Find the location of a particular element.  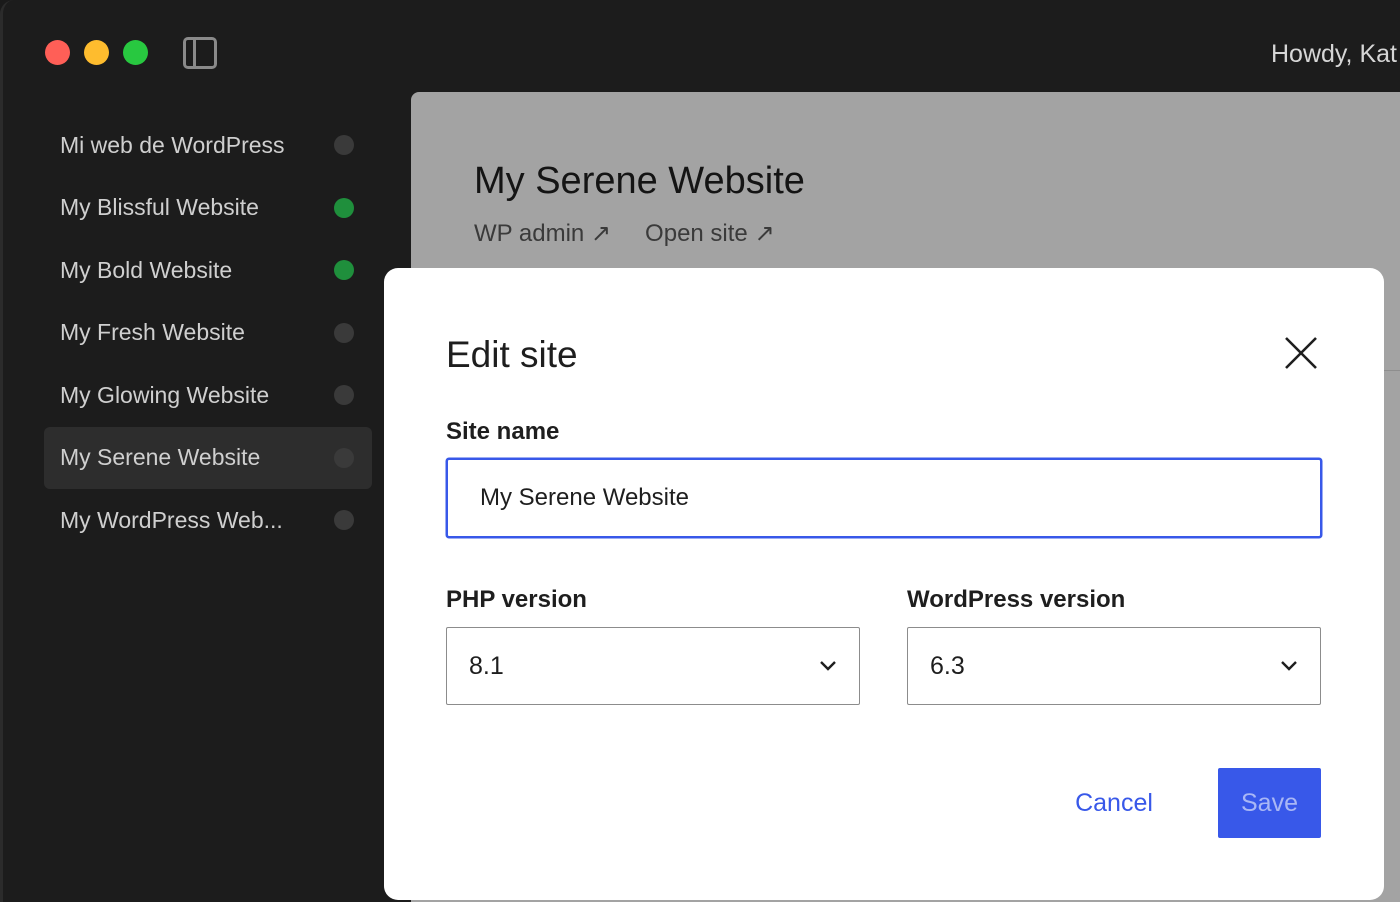

close-dialog-button is located at coordinates (1301, 353).